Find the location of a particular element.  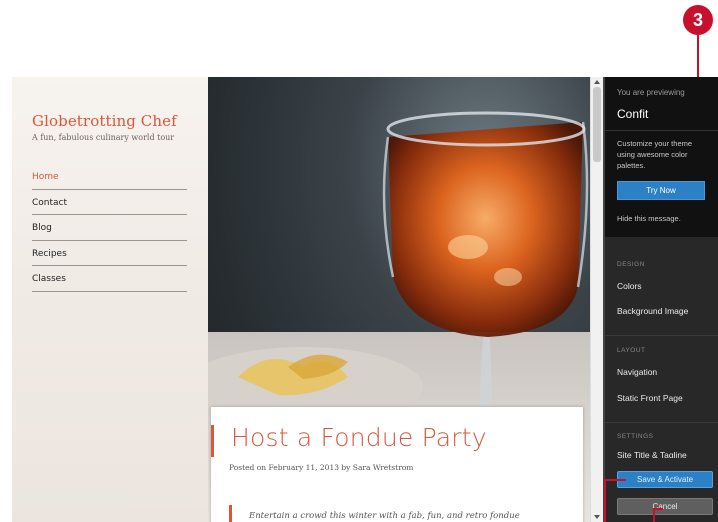

preview-scrollbar is located at coordinates (596, 299).